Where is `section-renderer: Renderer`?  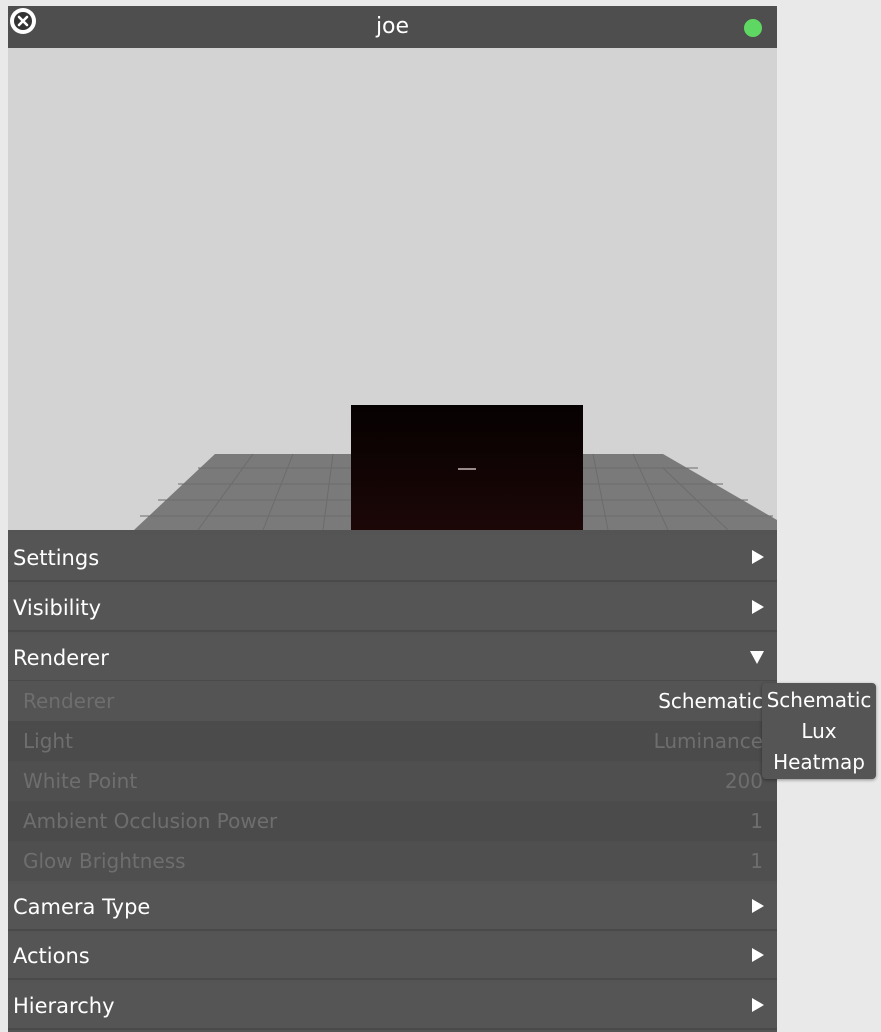 section-renderer: Renderer is located at coordinates (392, 658).